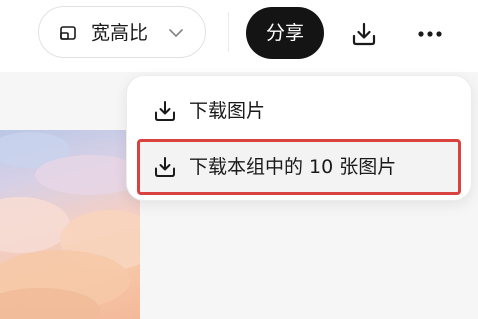  I want to click on aspect-ratio-label: 宽高比, so click(120, 33).